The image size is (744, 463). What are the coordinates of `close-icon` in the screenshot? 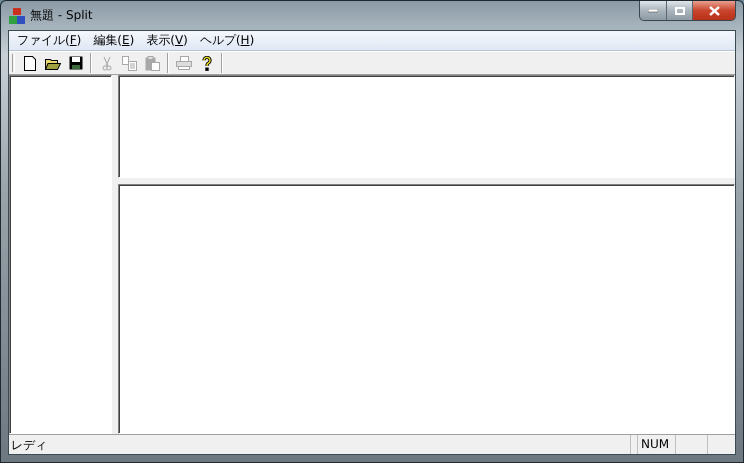 It's located at (714, 11).